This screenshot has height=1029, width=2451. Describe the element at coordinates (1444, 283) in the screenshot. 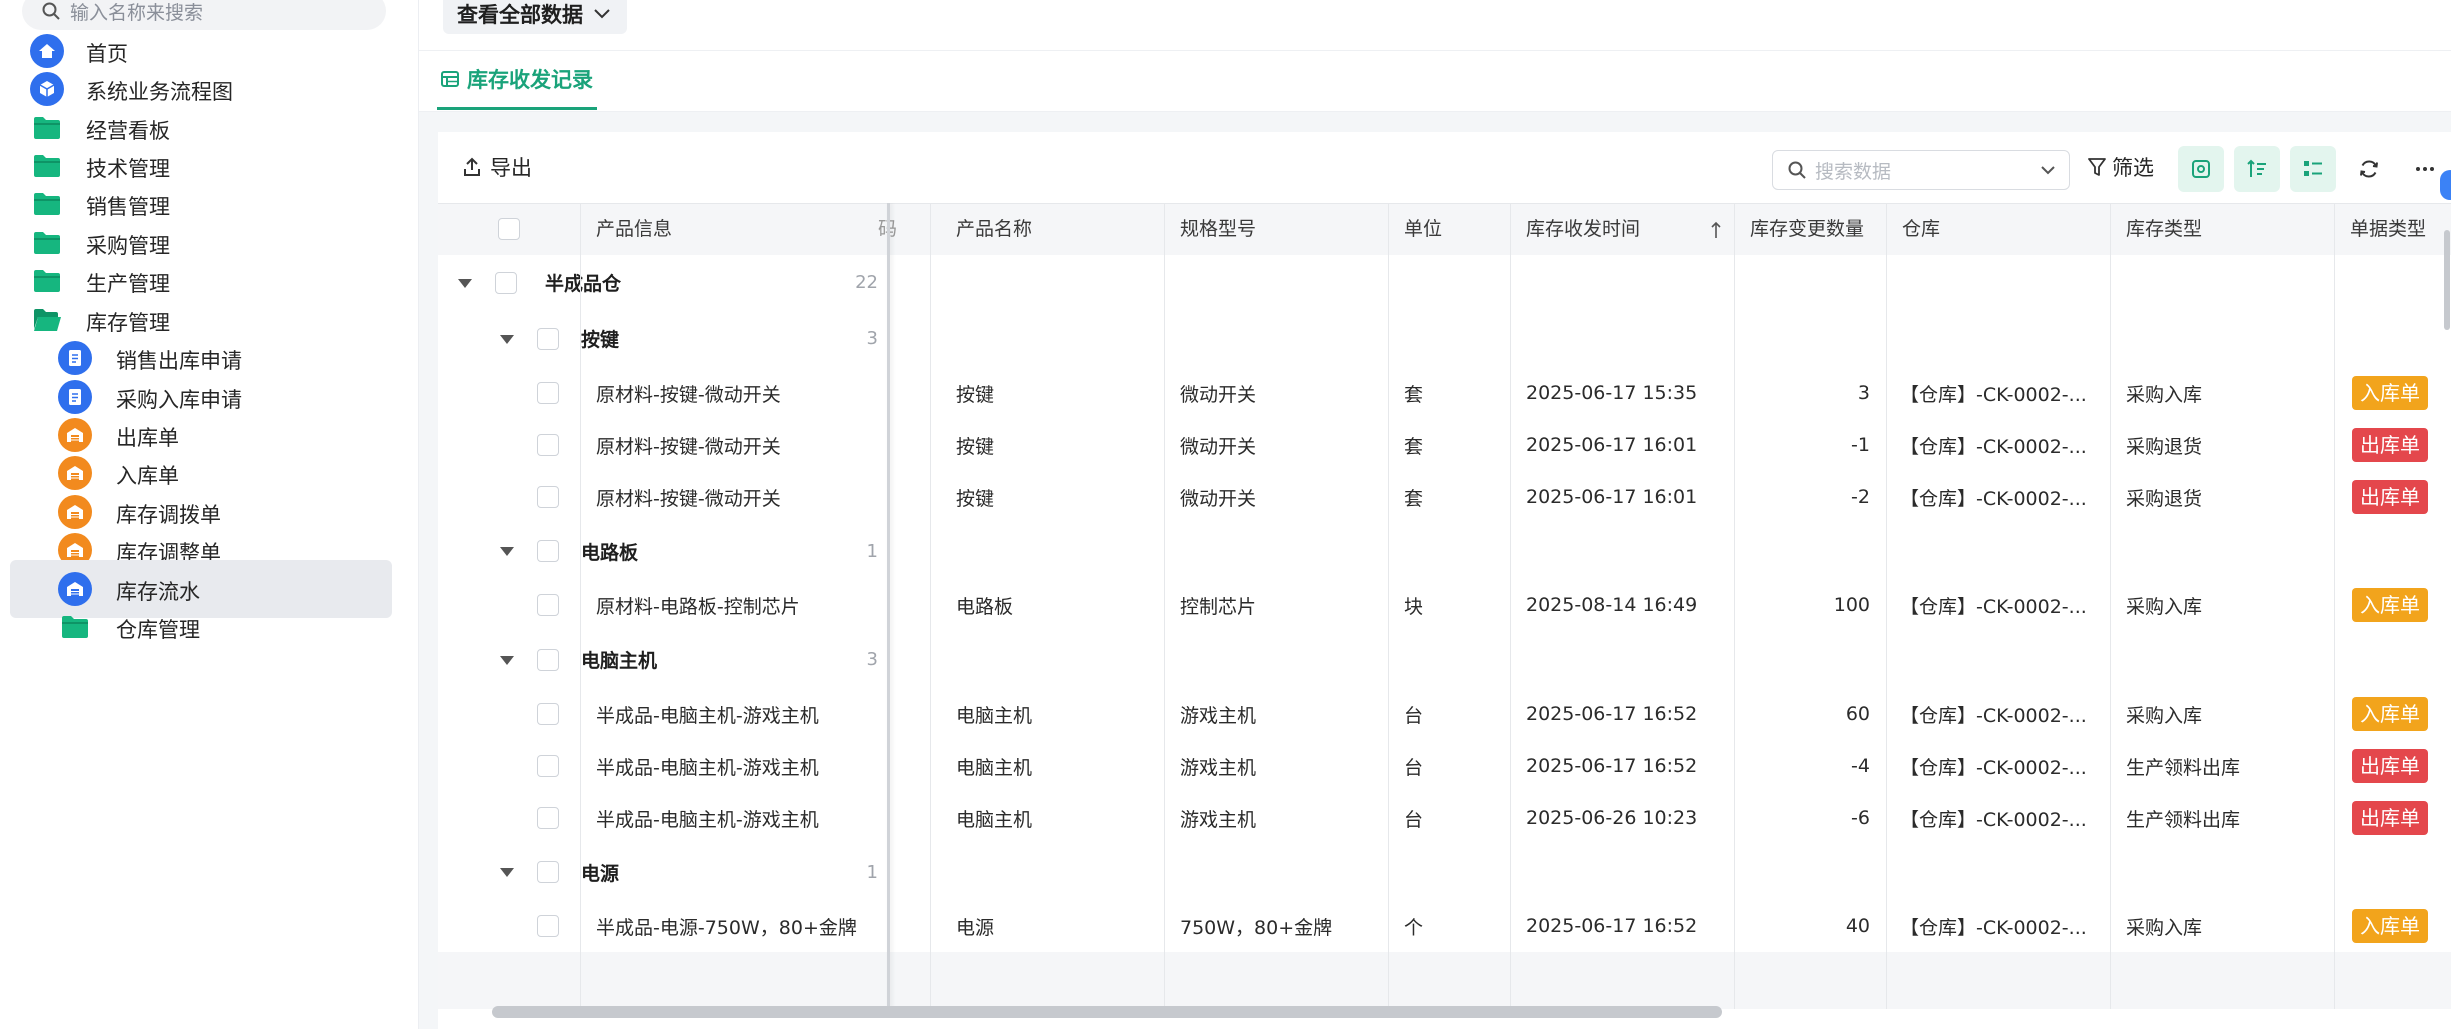

I see `group-row: 半成品仓 22` at that location.